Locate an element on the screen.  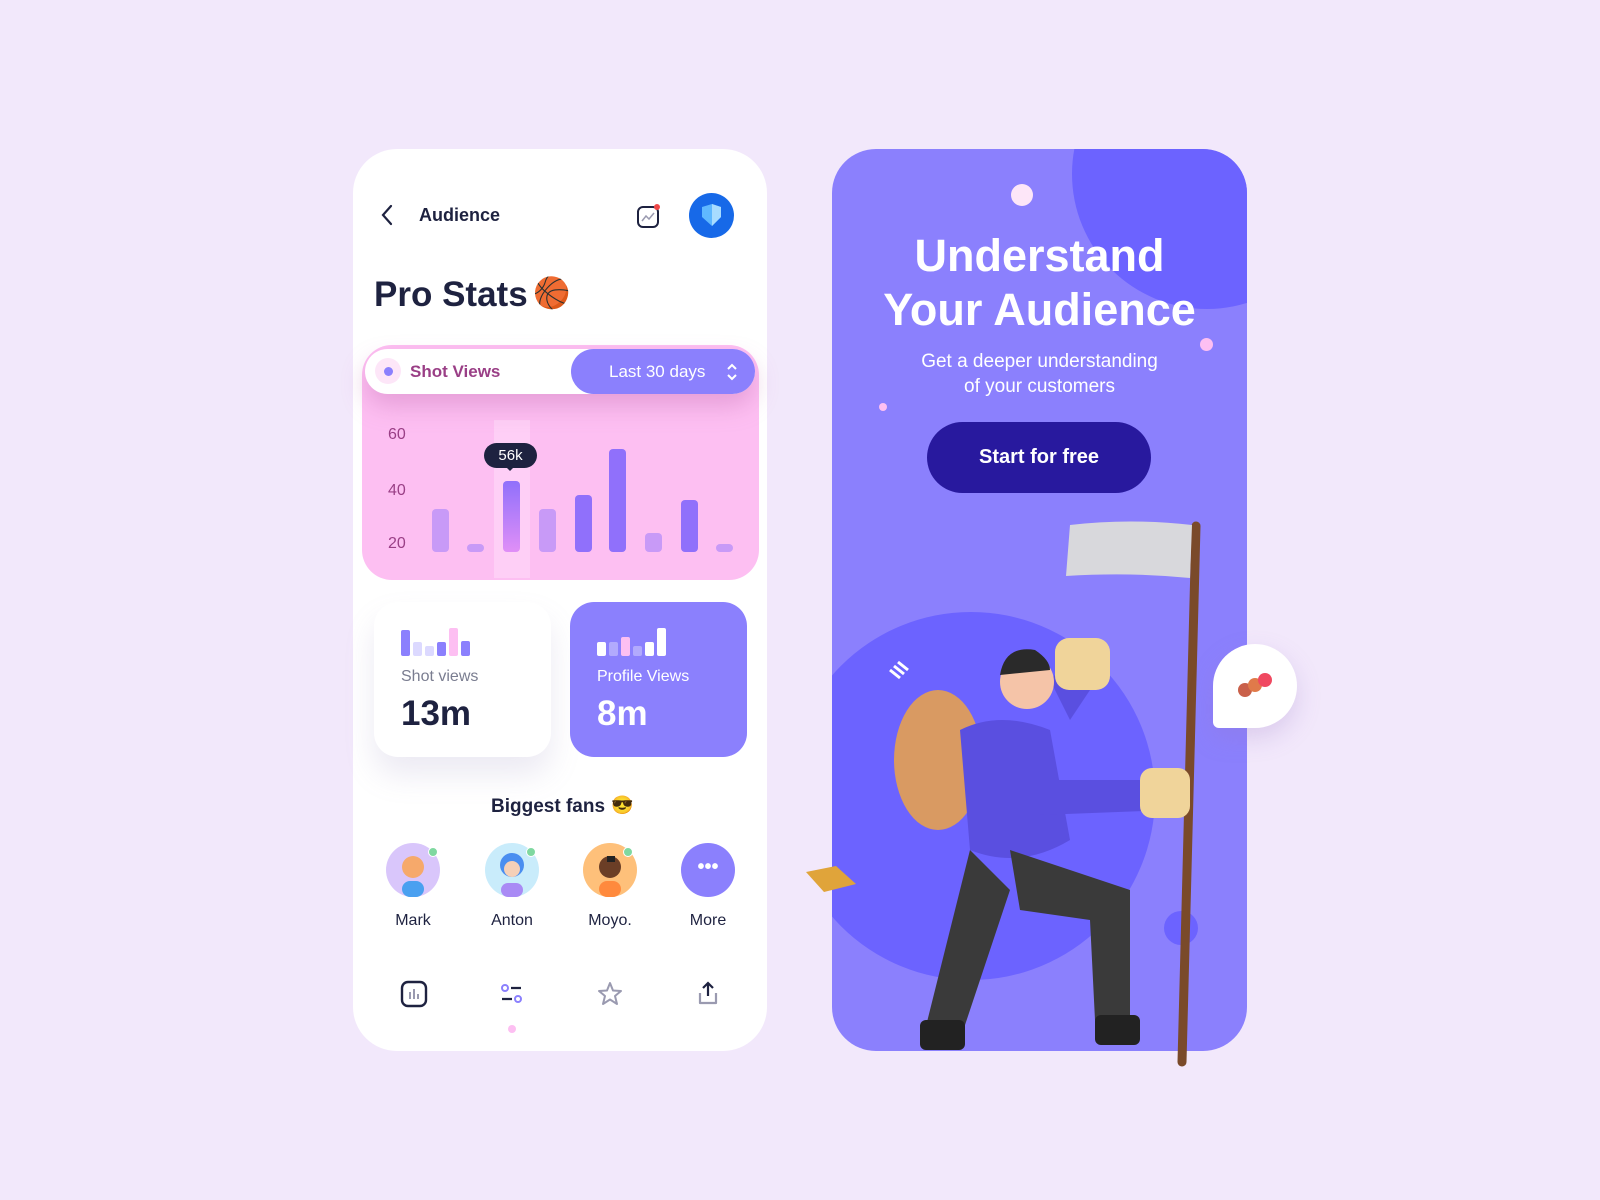
tooltip-value: 56k is located at coordinates (510, 455).